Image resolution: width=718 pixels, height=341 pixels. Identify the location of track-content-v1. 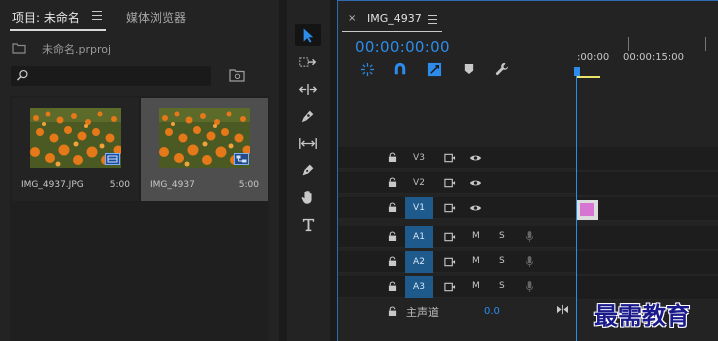
(647, 209).